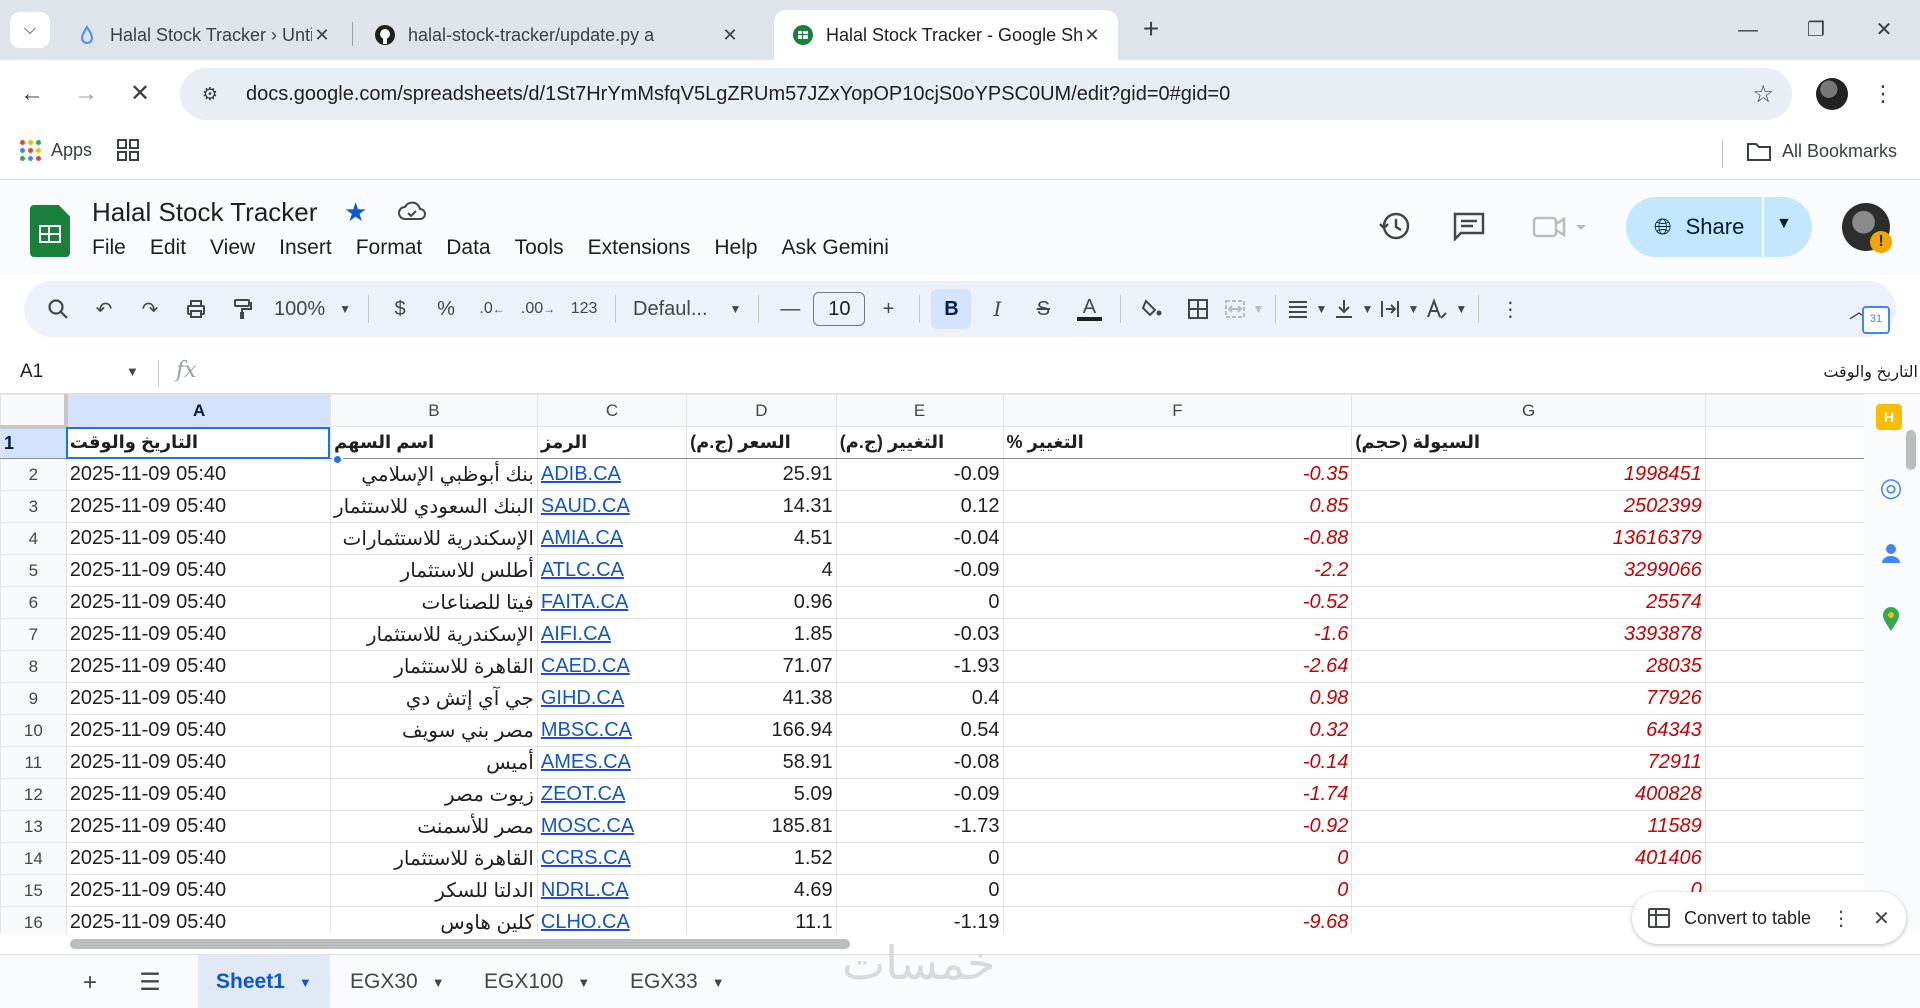 Image resolution: width=1920 pixels, height=1008 pixels. I want to click on cell-price: 5.09, so click(761, 794).